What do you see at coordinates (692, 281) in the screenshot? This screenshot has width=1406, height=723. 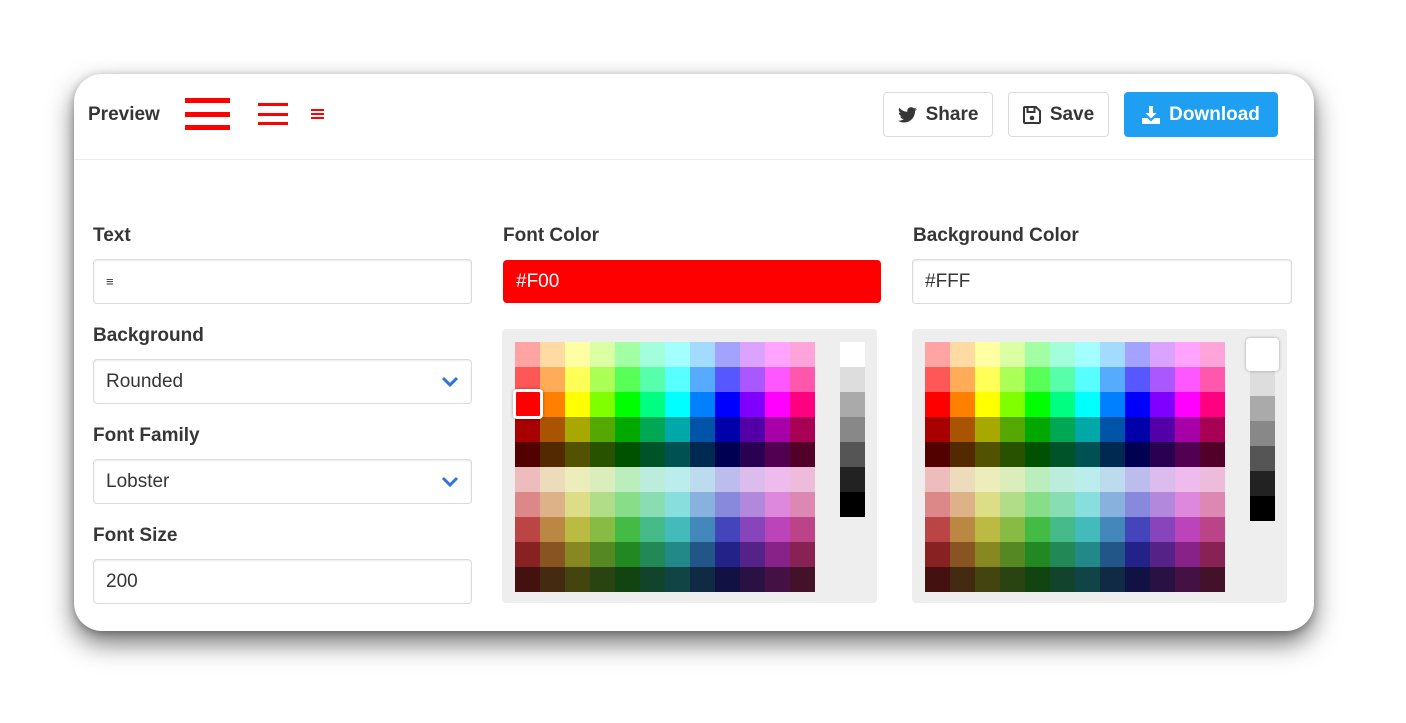 I see `font-color-input: #F00` at bounding box center [692, 281].